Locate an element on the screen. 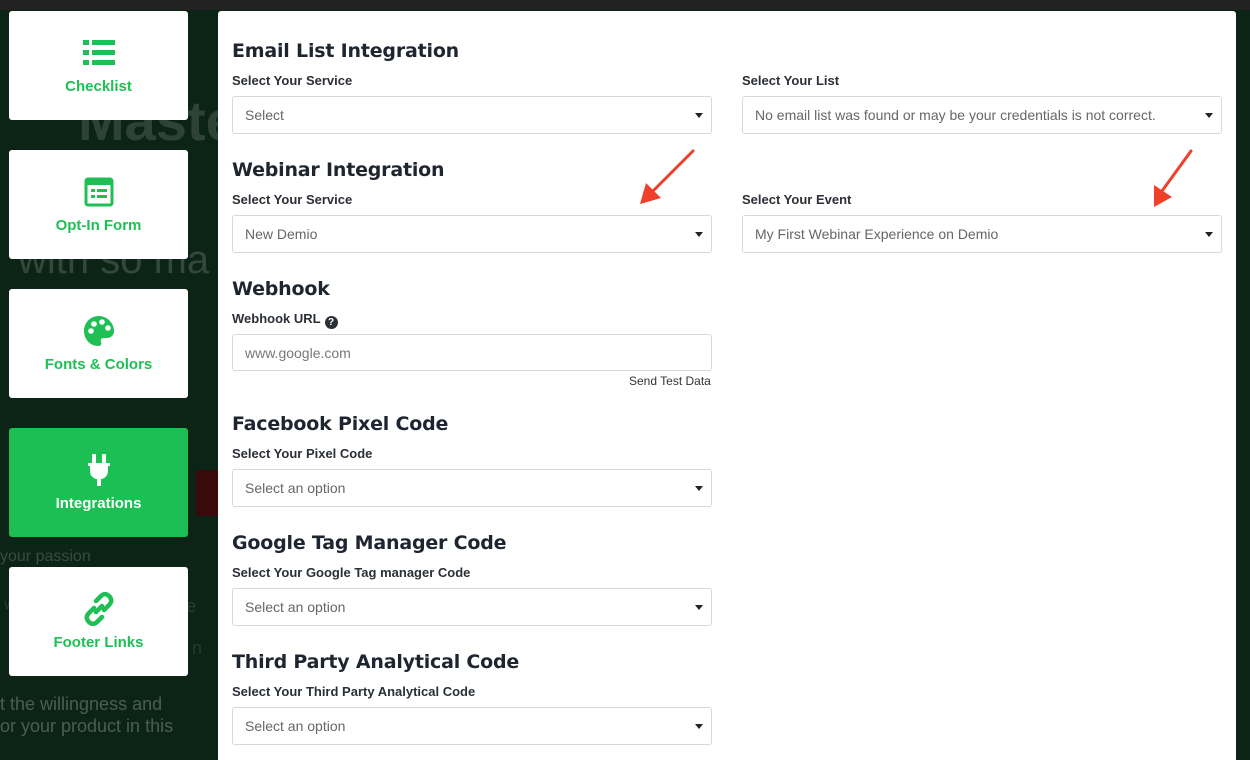 This screenshot has height=760, width=1250. third-party-label: Select Your Third Party Analytical Code is located at coordinates (354, 691).